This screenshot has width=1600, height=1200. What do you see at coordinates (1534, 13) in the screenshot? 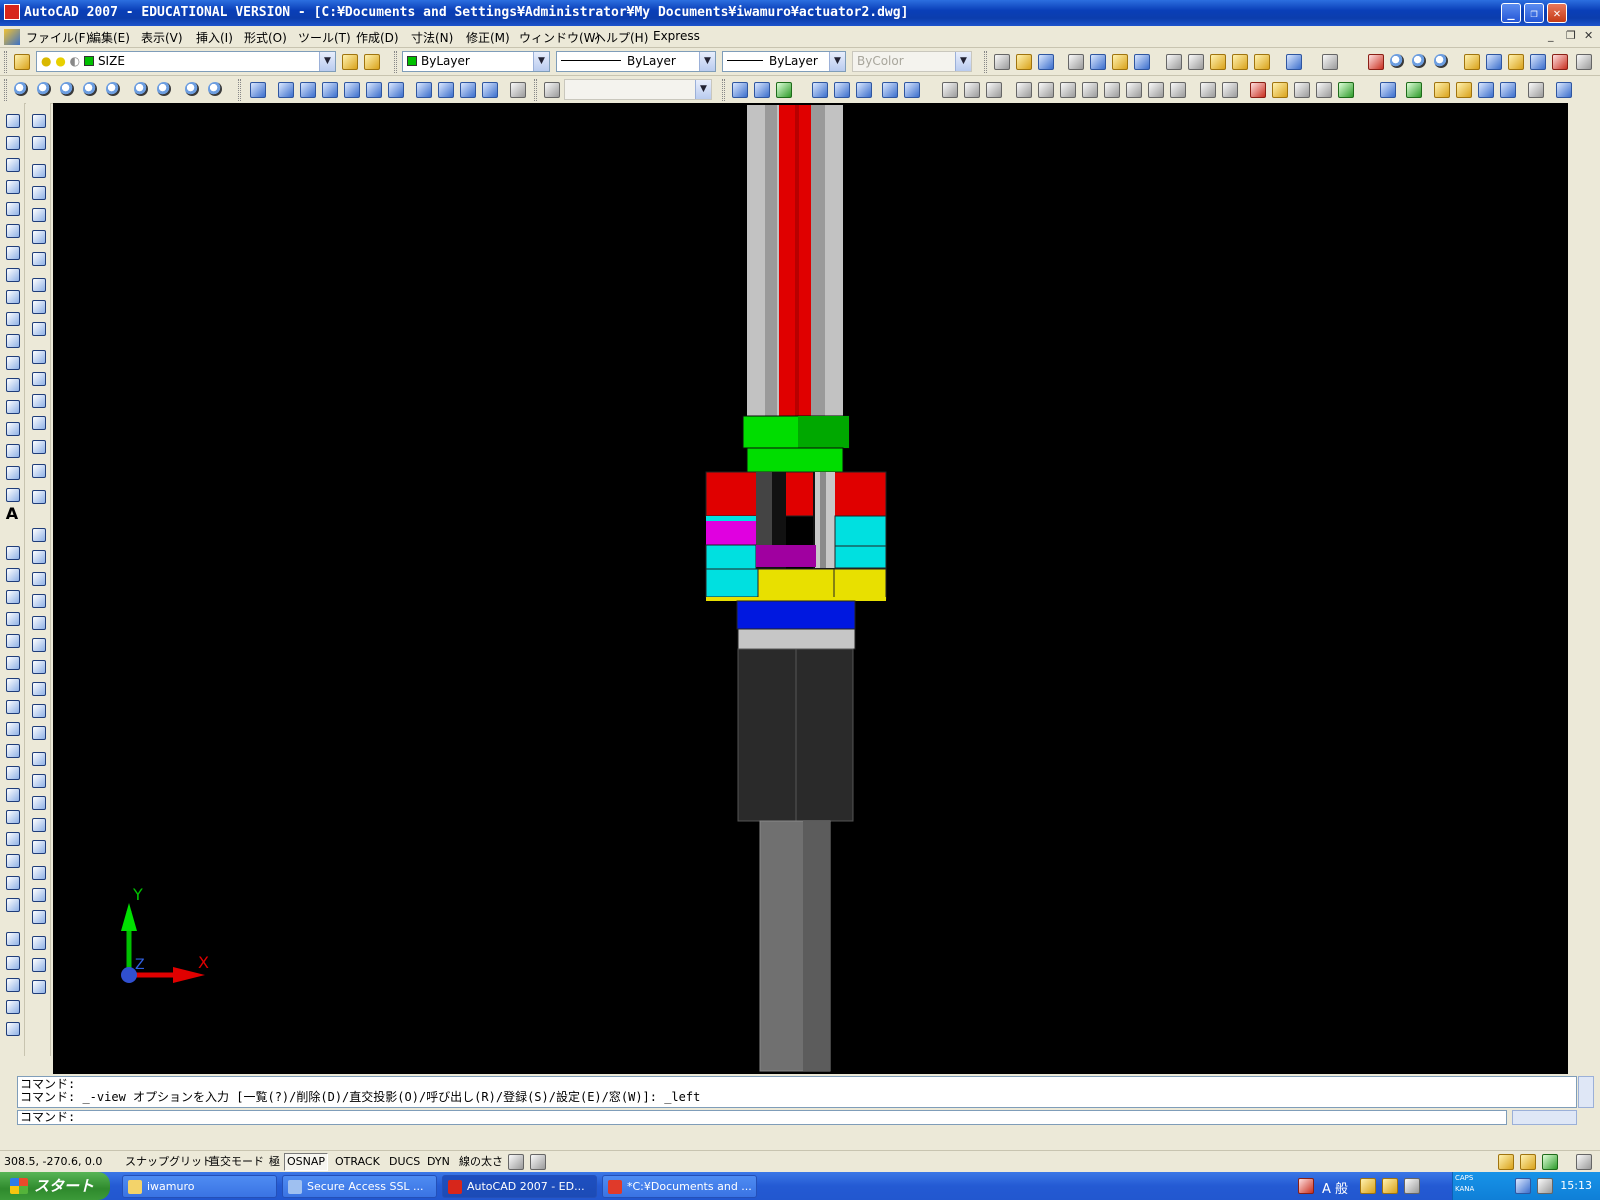
I see `restore-button: ❐` at bounding box center [1534, 13].